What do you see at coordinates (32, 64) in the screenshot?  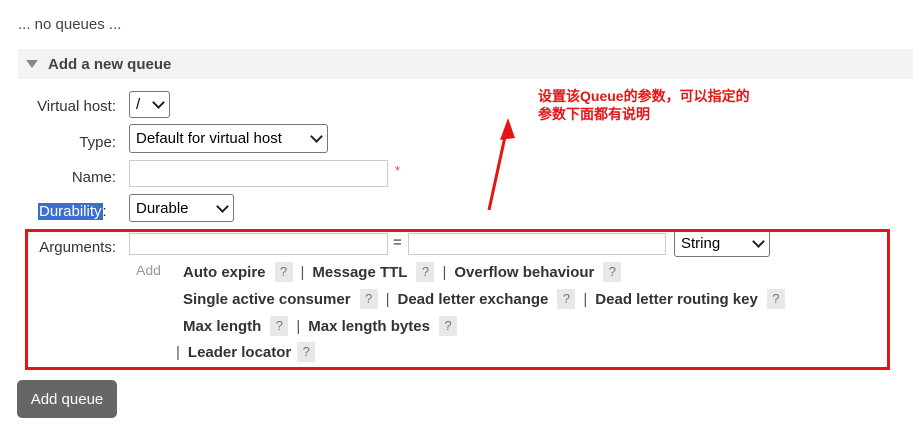 I see `collapse-triangle-icon` at bounding box center [32, 64].